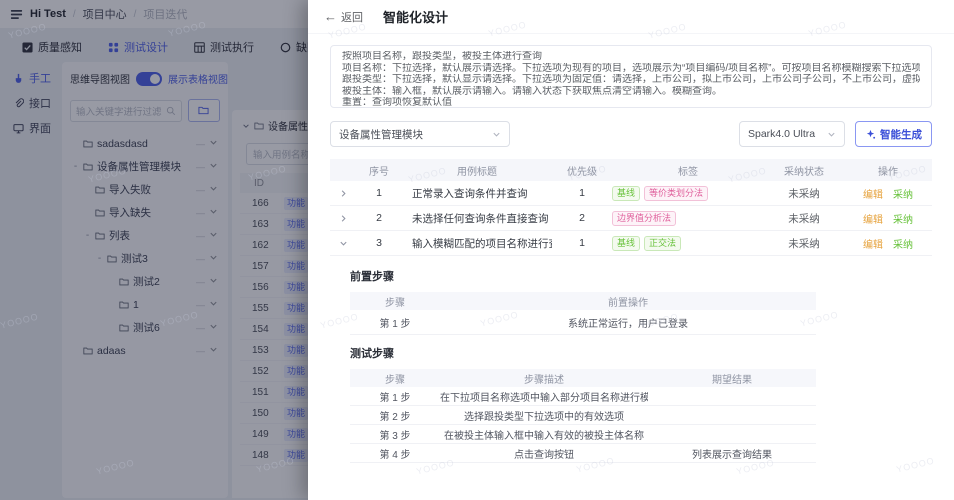  Describe the element at coordinates (379, 193) in the screenshot. I see `usecase-no: 1` at that location.